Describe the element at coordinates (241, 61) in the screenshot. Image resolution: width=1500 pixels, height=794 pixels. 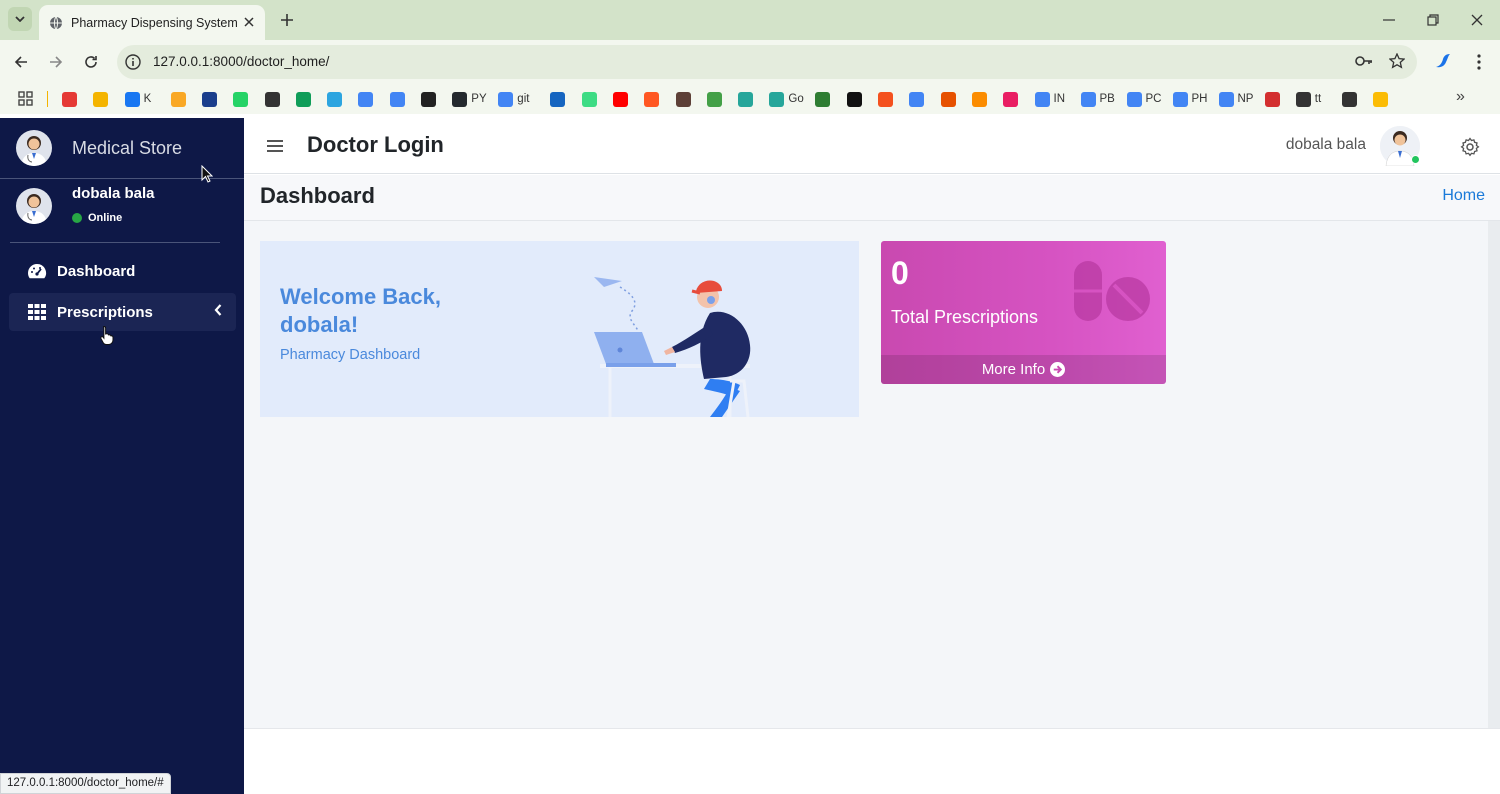
I see `url-text: 127.0.0.1:8000/doctor_home/` at that location.